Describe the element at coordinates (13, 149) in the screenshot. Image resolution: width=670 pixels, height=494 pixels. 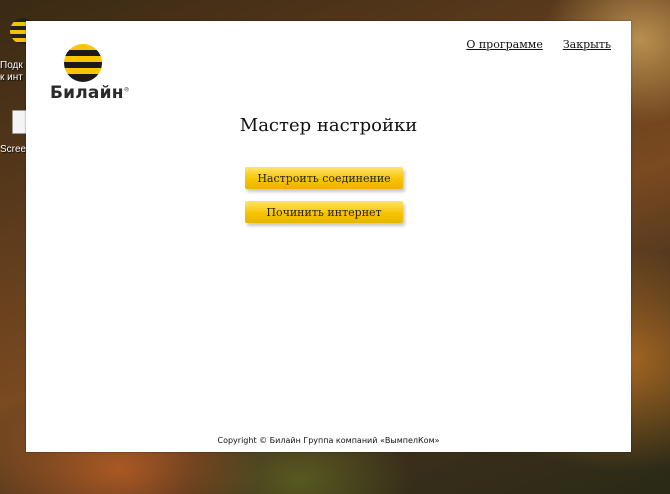
I see `desktop-shortcut-label: Scree` at that location.